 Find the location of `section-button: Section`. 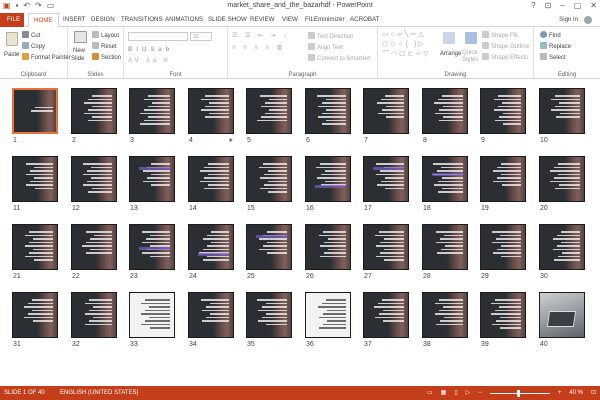

section-button: Section is located at coordinates (106, 57).